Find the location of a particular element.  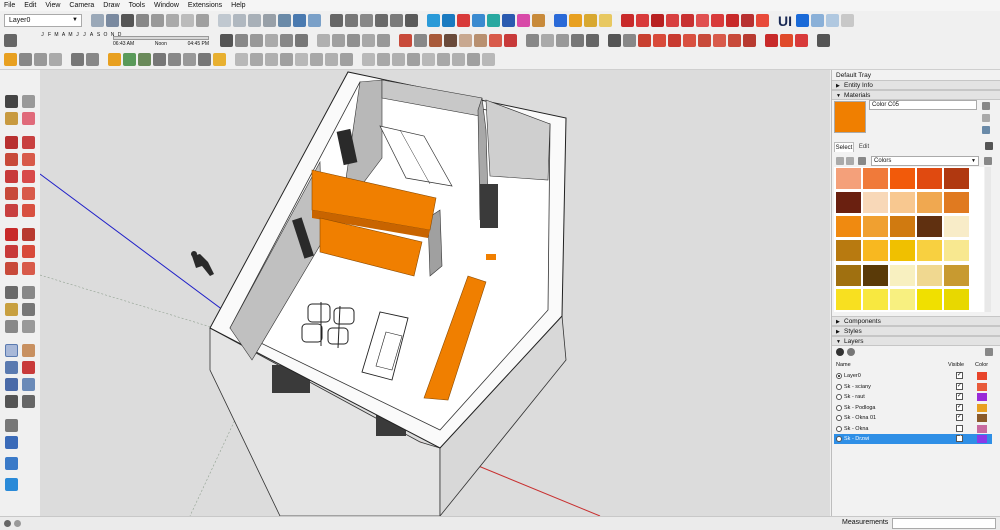

menu-extensions: Extensions is located at coordinates (205, 5).